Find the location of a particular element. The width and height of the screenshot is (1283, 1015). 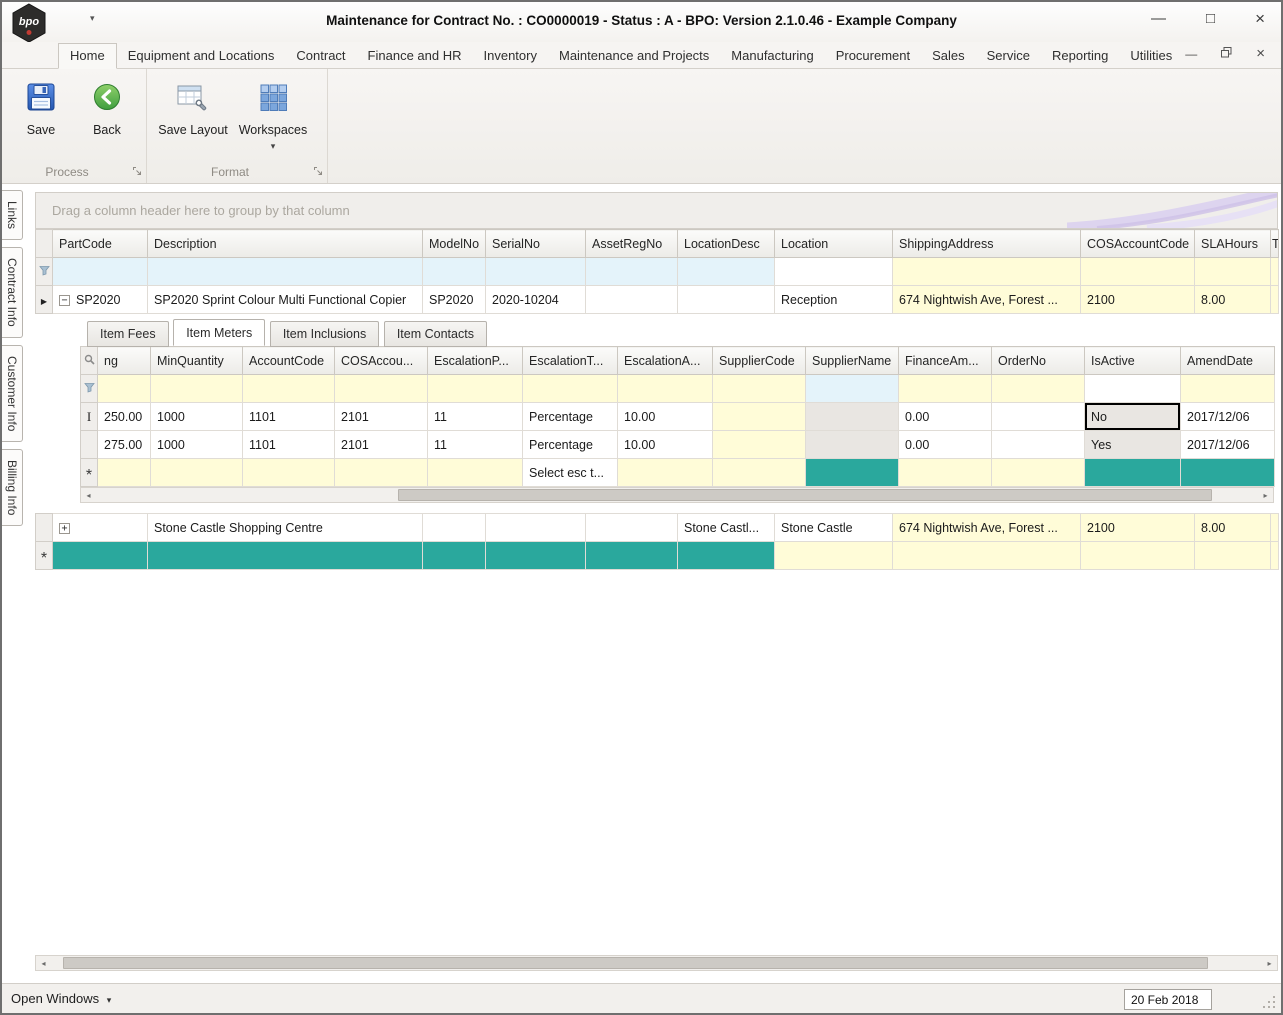

expand-row-icon: + is located at coordinates (64, 528).